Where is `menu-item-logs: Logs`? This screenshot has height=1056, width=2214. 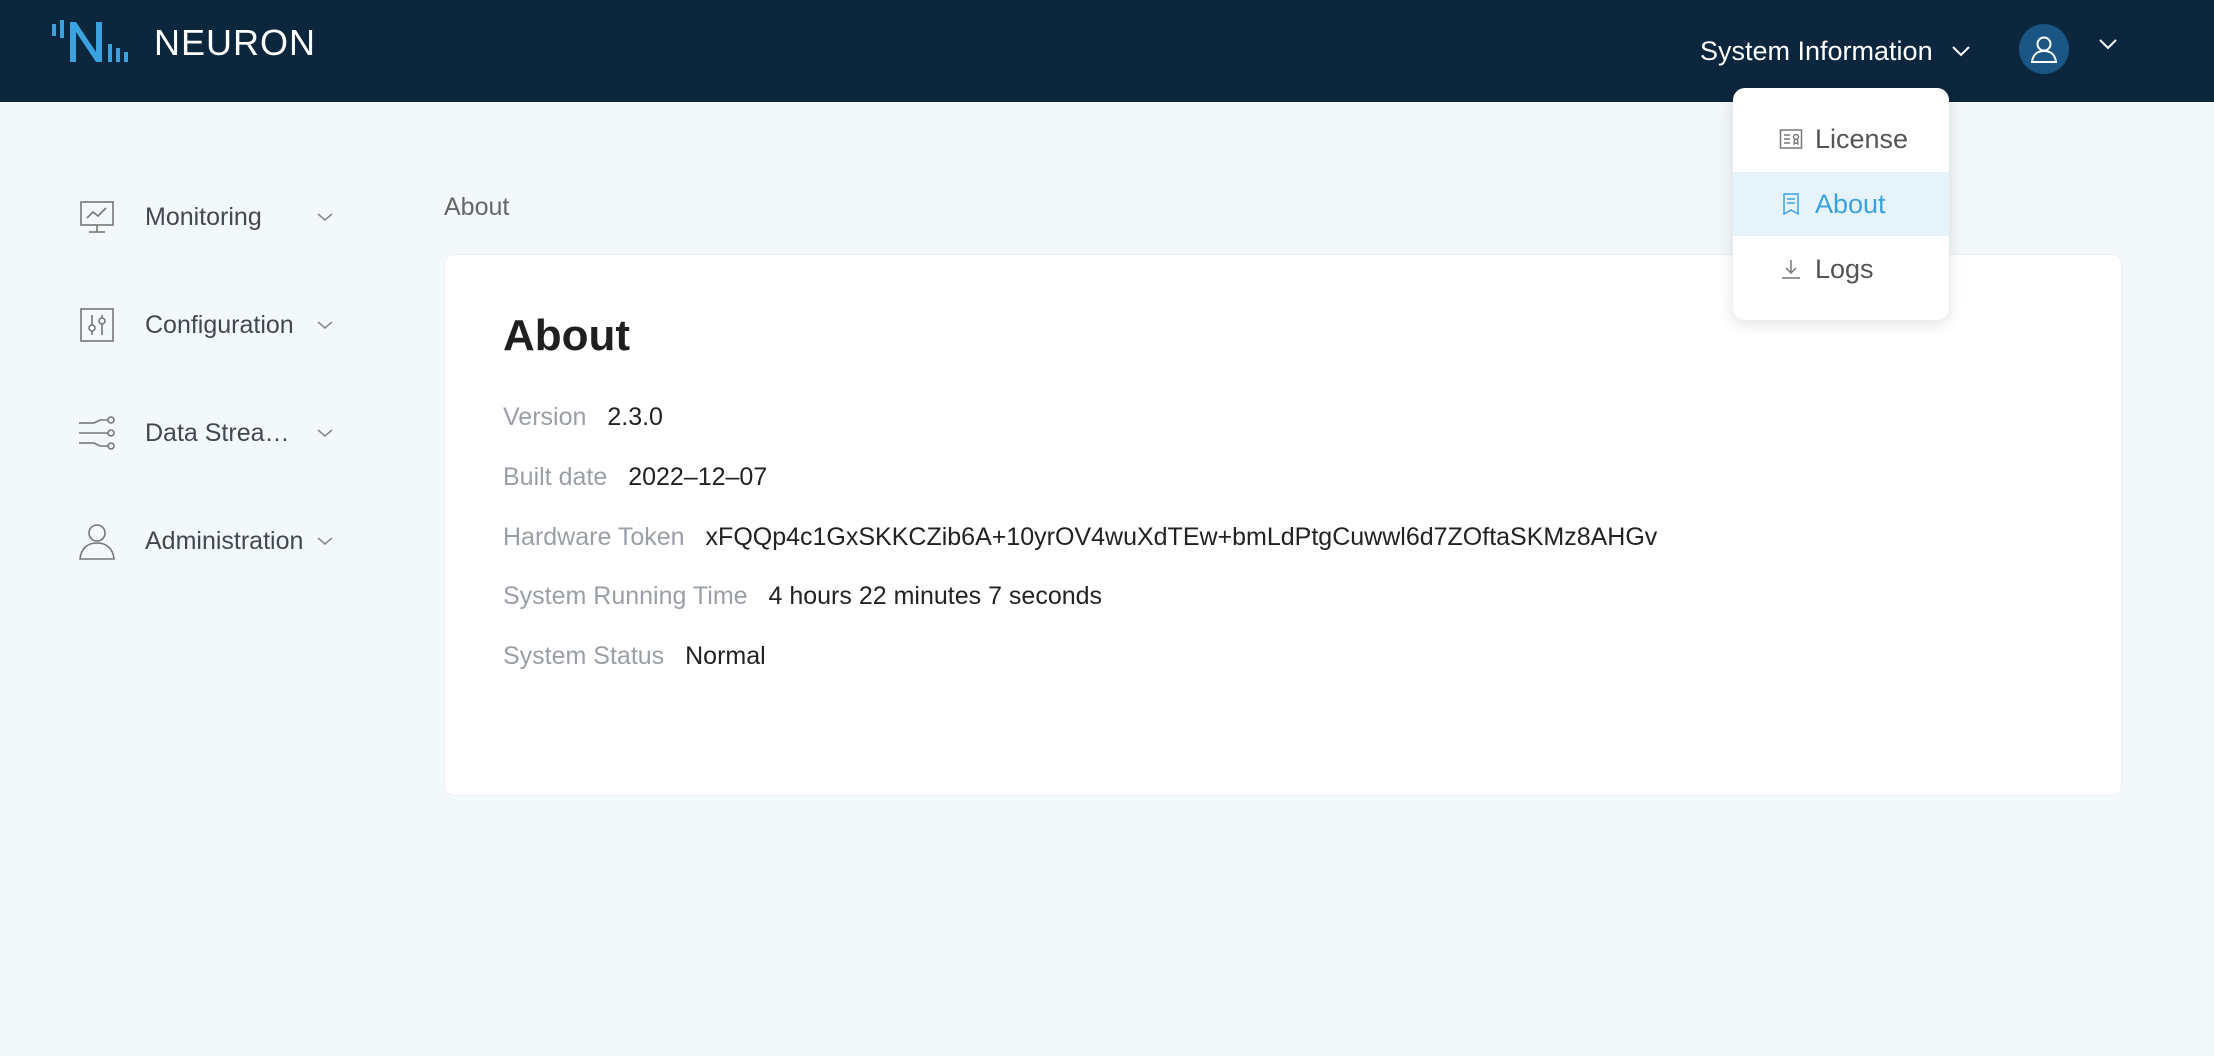
menu-item-logs: Logs is located at coordinates (1841, 269).